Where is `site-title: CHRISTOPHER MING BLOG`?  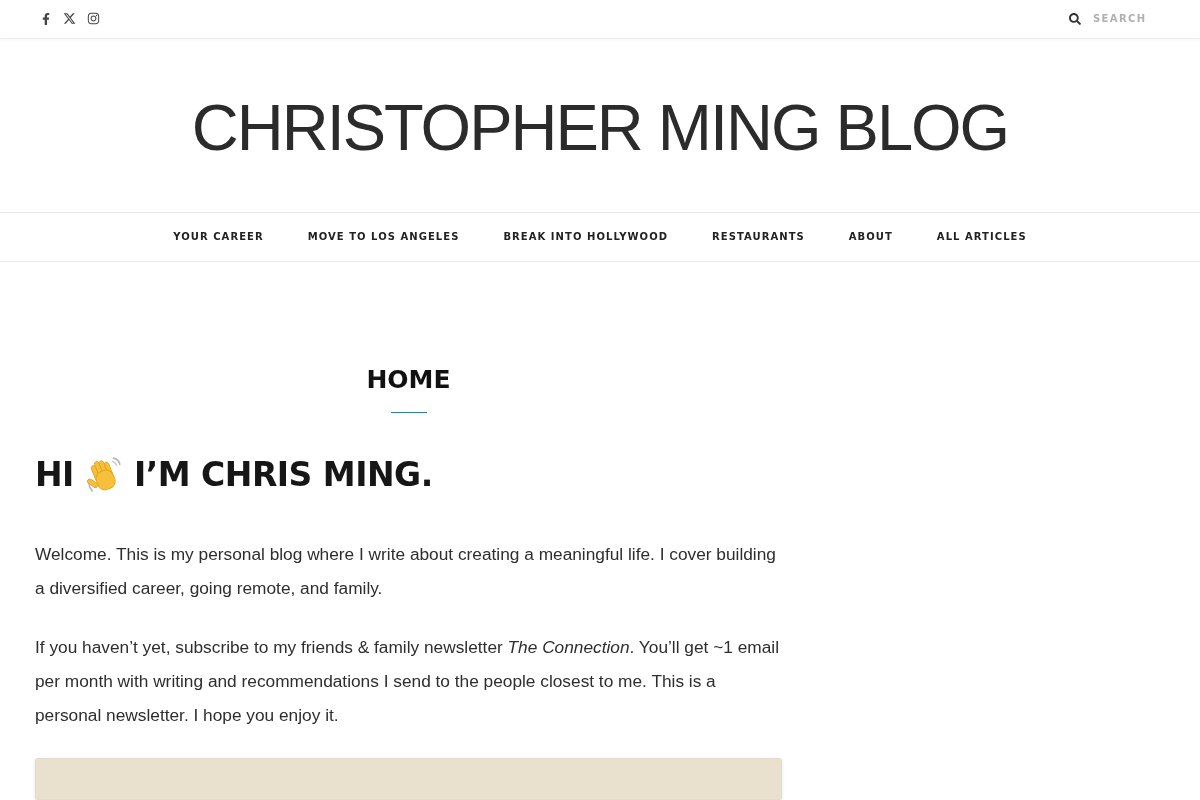
site-title: CHRISTOPHER MING BLOG is located at coordinates (600, 125).